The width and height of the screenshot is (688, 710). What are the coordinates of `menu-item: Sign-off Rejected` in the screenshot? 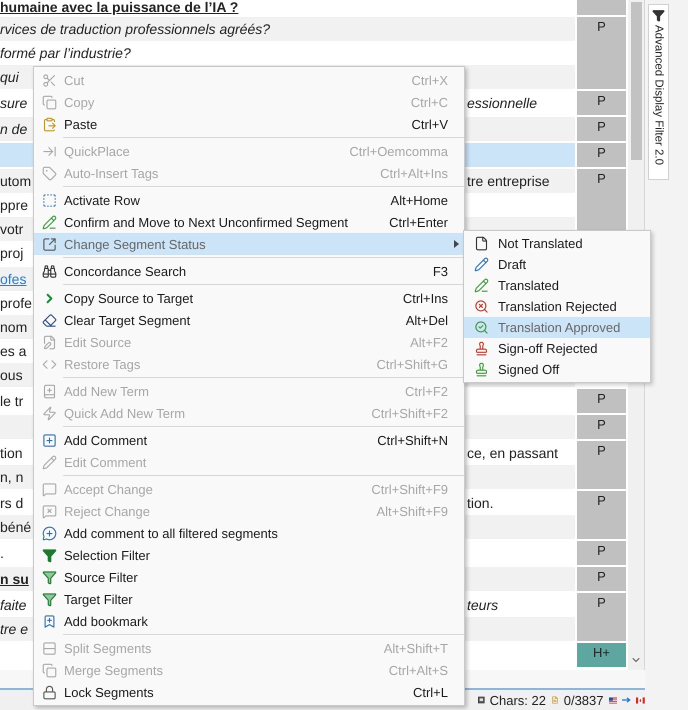 It's located at (557, 348).